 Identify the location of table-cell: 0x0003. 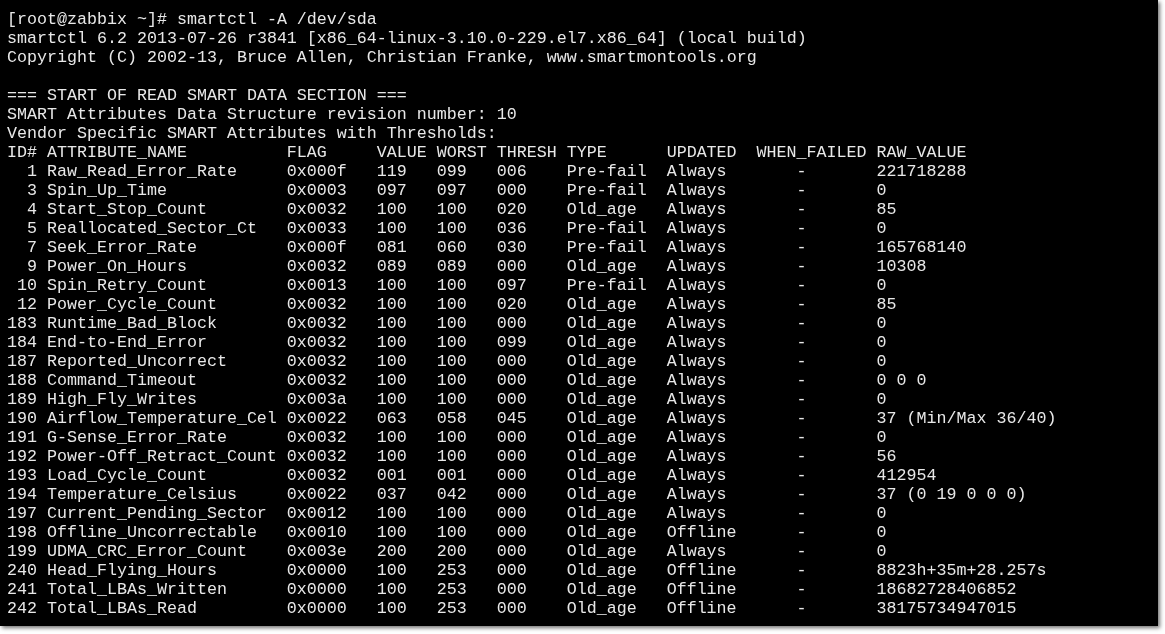
(316, 190).